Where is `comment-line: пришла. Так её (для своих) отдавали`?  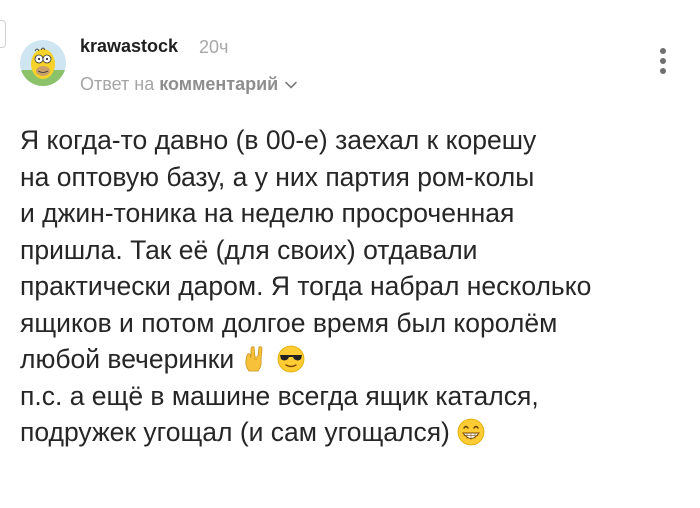 comment-line: пришла. Так её (для своих) отдавали is located at coordinates (249, 249).